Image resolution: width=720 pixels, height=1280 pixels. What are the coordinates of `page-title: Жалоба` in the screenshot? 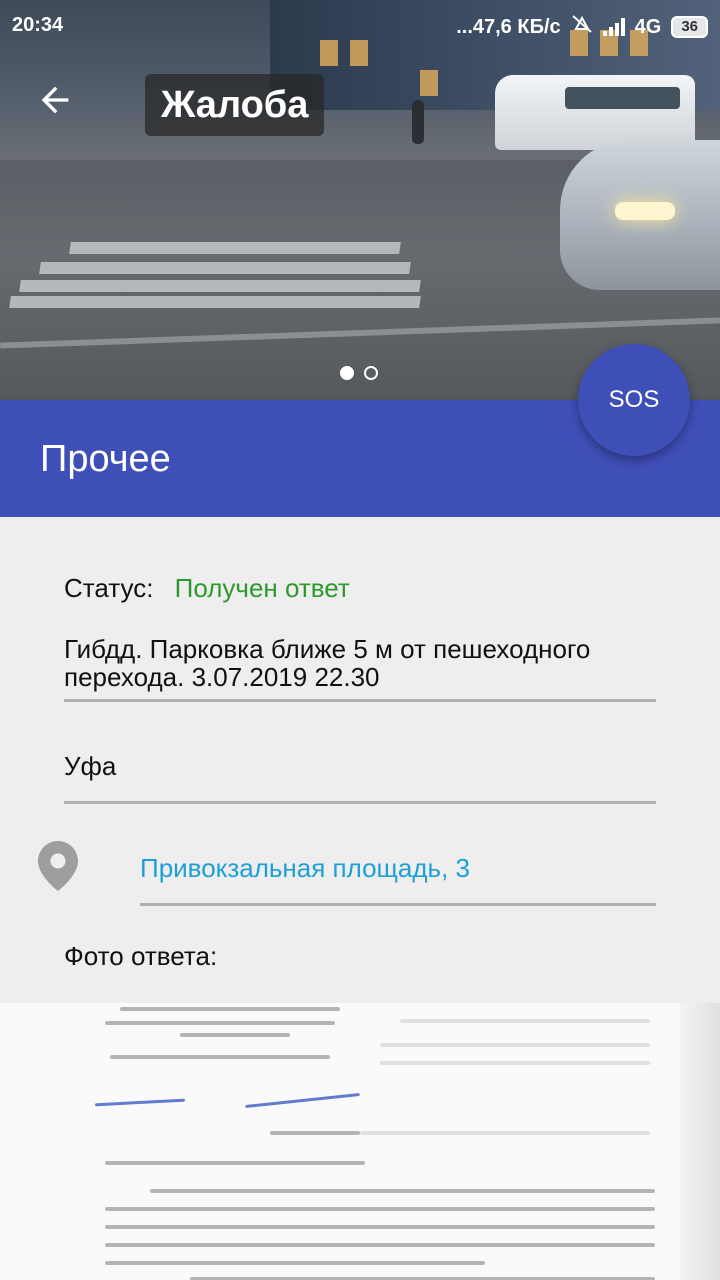 It's located at (235, 105).